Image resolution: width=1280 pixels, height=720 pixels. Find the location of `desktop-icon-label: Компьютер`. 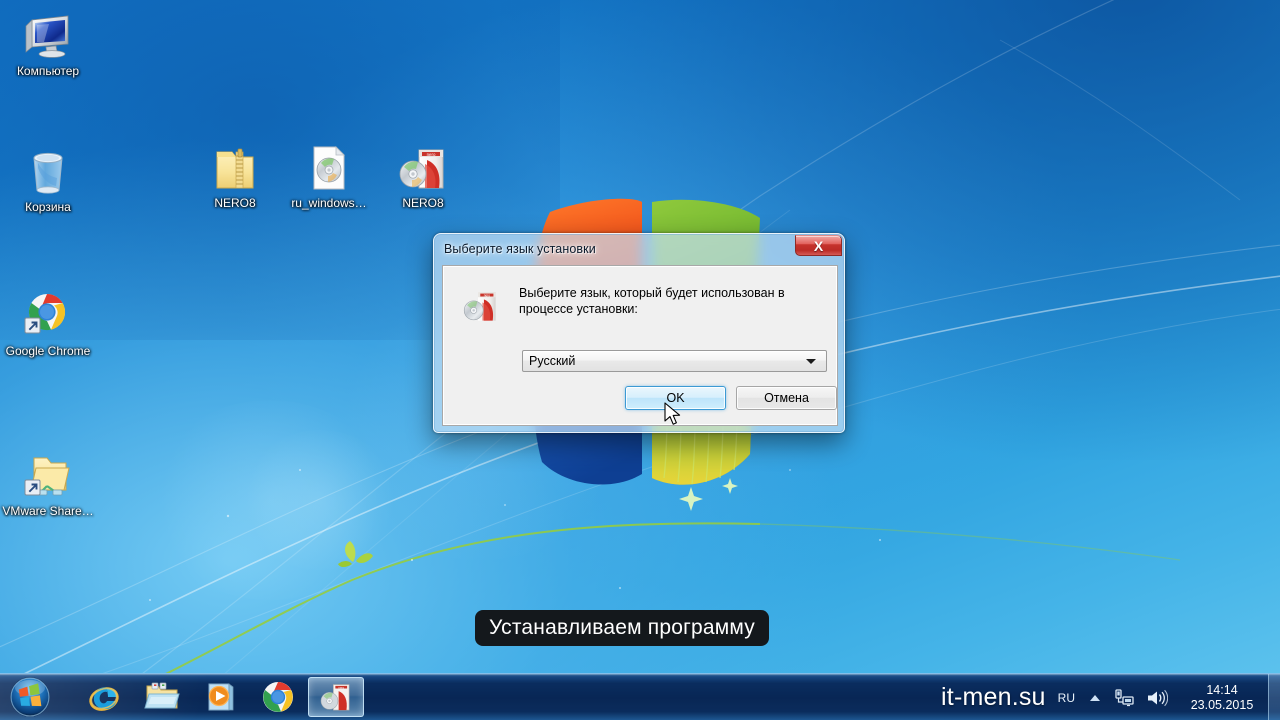

desktop-icon-label: Компьютер is located at coordinates (48, 71).